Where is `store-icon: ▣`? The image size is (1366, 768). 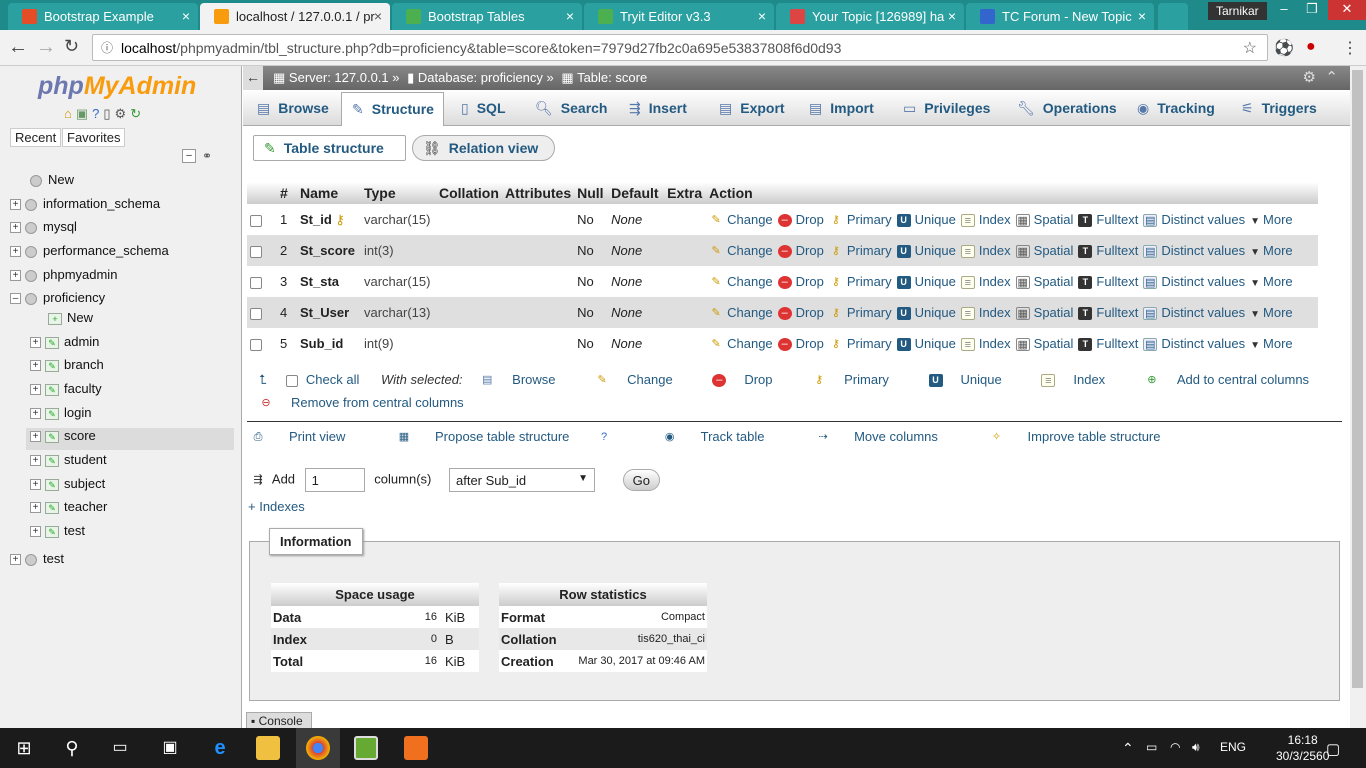
store-icon: ▣ is located at coordinates (170, 748).